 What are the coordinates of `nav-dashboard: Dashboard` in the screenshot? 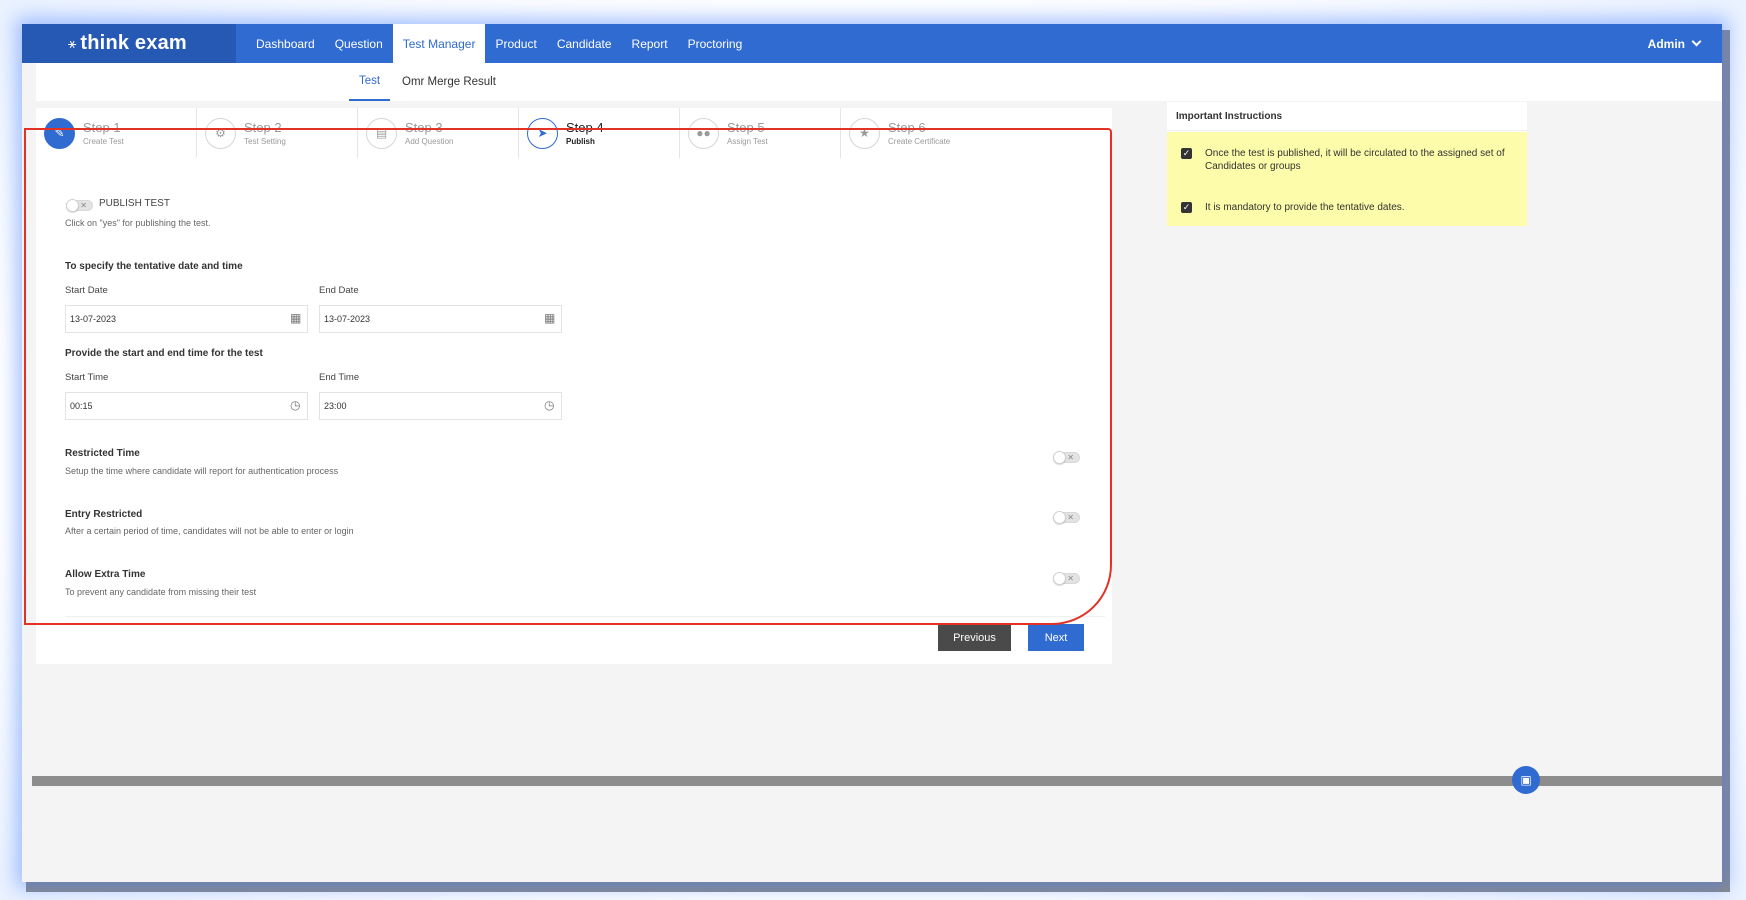 It's located at (280, 43).